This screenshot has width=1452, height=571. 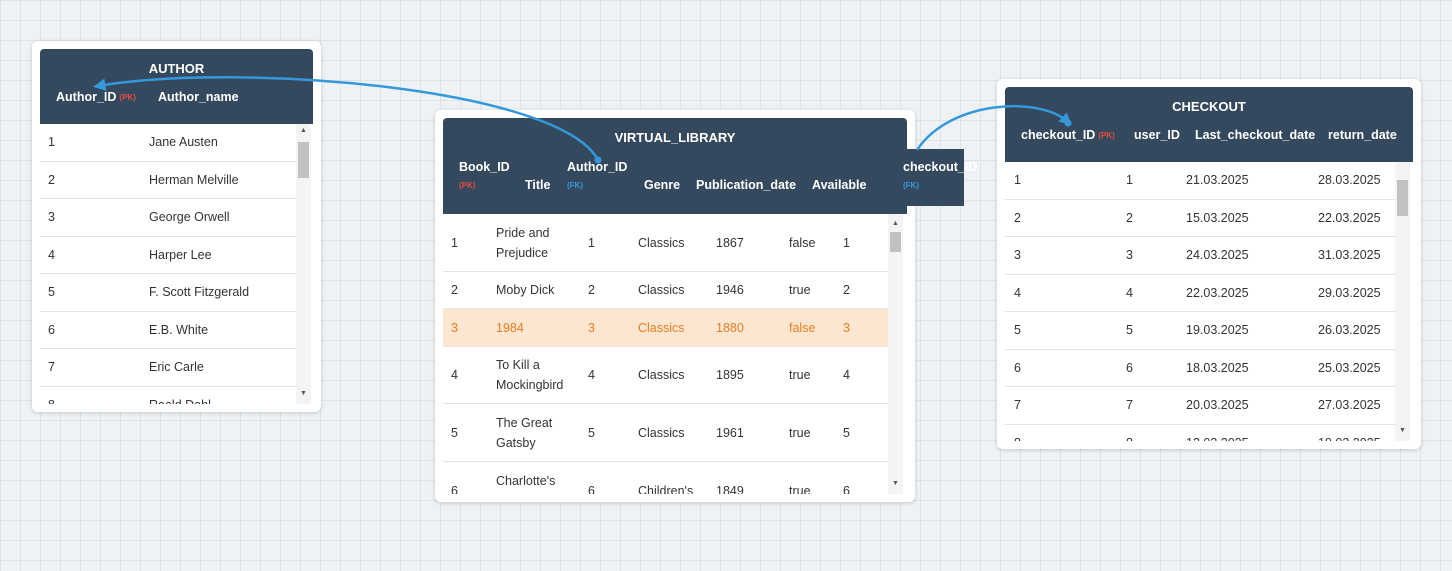 I want to click on table-row: 5 The Great Gatsby 5 Classics 1961 true 5, so click(x=665, y=433).